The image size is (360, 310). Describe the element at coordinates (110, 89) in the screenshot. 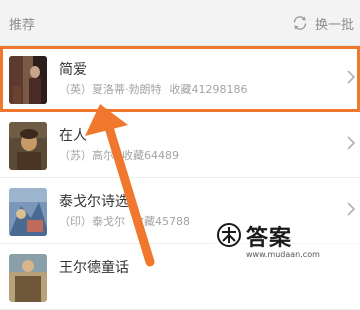

I see `book-author: （英）夏洛蒂·勃朗特` at that location.